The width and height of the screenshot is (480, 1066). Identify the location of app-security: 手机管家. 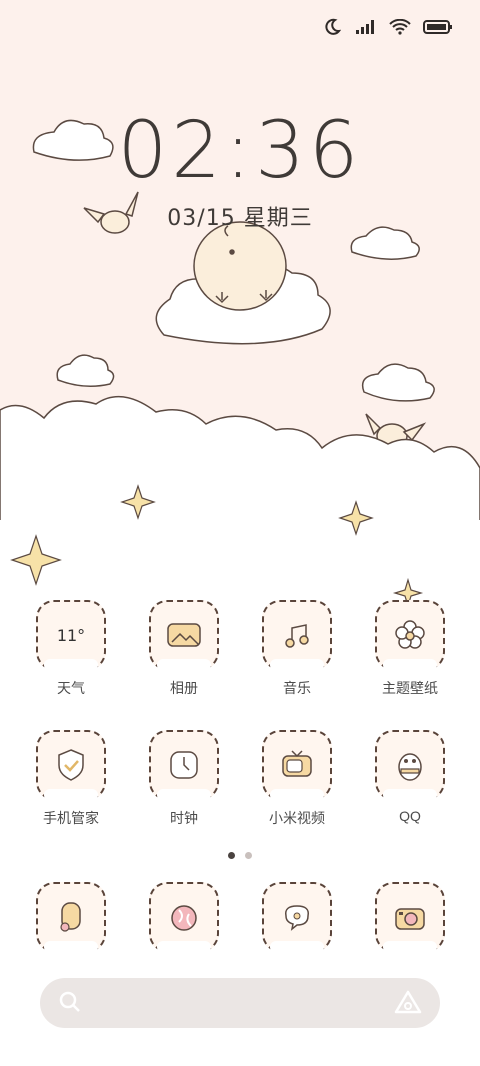
(71, 779).